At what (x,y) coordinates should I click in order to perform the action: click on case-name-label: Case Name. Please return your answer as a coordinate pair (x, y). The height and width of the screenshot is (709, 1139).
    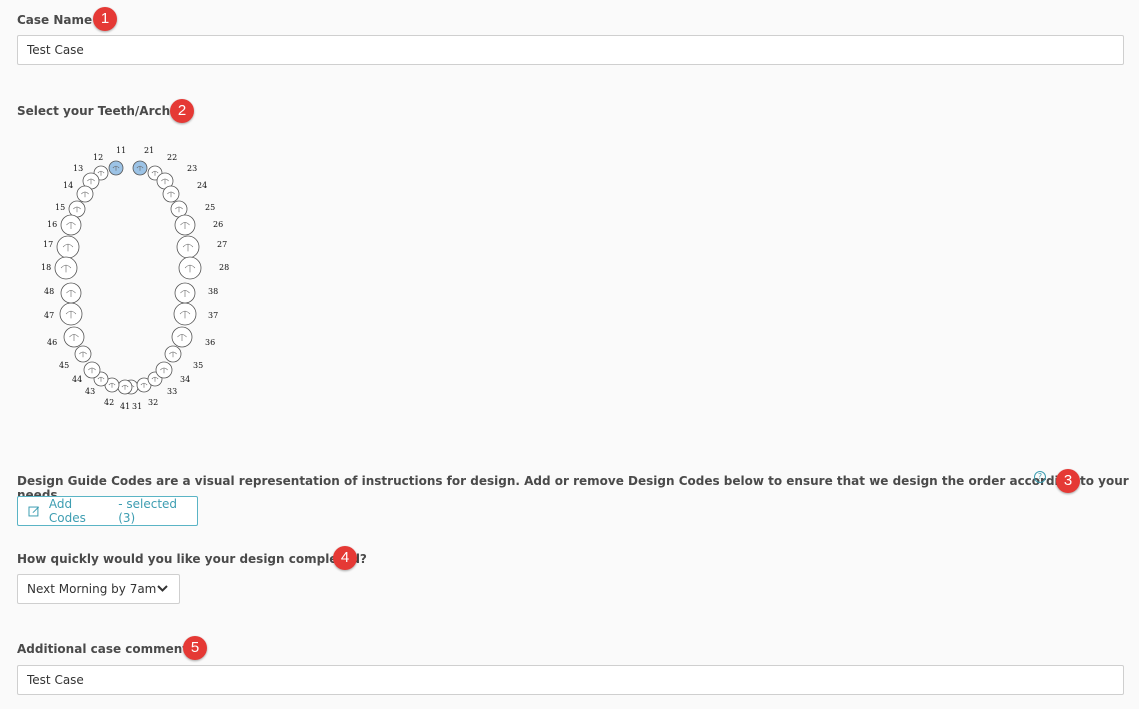
    Looking at the image, I should click on (55, 20).